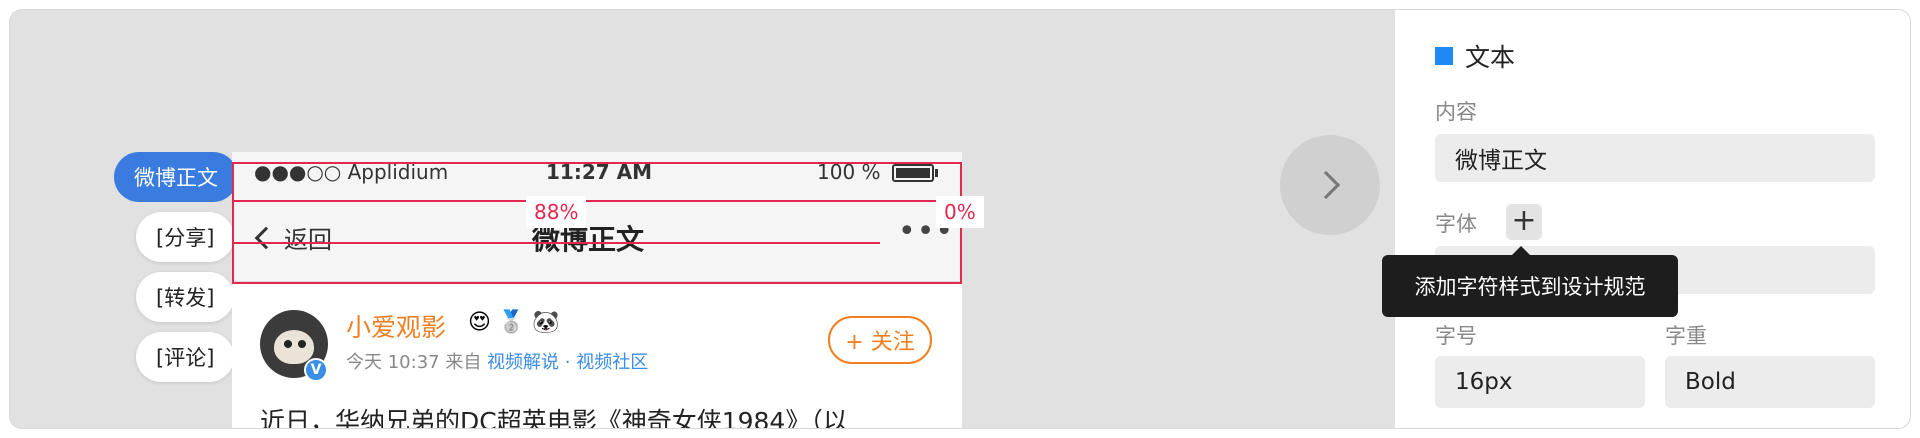 The height and width of the screenshot is (438, 1920). I want to click on layer-tag-weibo-body: 微博正文, so click(176, 177).